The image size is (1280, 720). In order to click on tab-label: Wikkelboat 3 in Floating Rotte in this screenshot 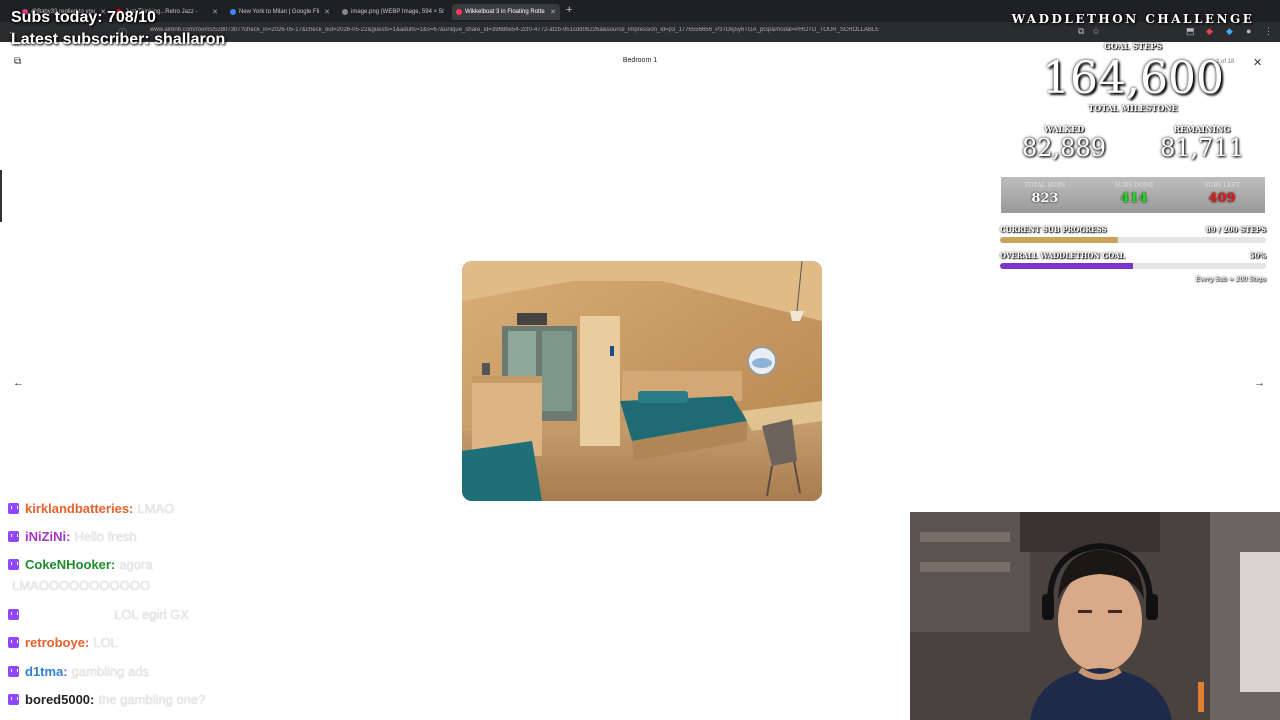, I will do `click(505, 12)`.